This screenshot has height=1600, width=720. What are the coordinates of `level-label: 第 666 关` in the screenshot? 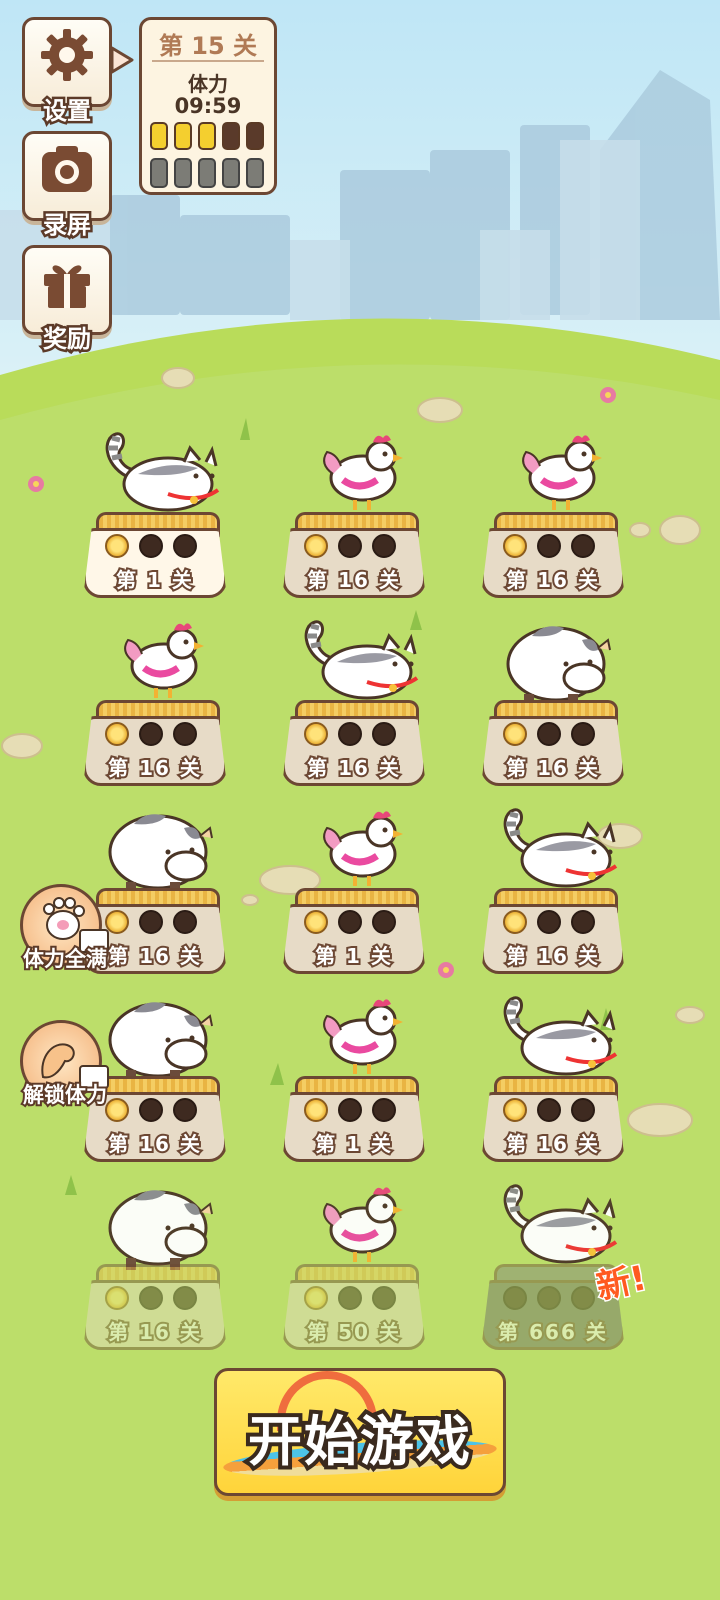 It's located at (552, 1332).